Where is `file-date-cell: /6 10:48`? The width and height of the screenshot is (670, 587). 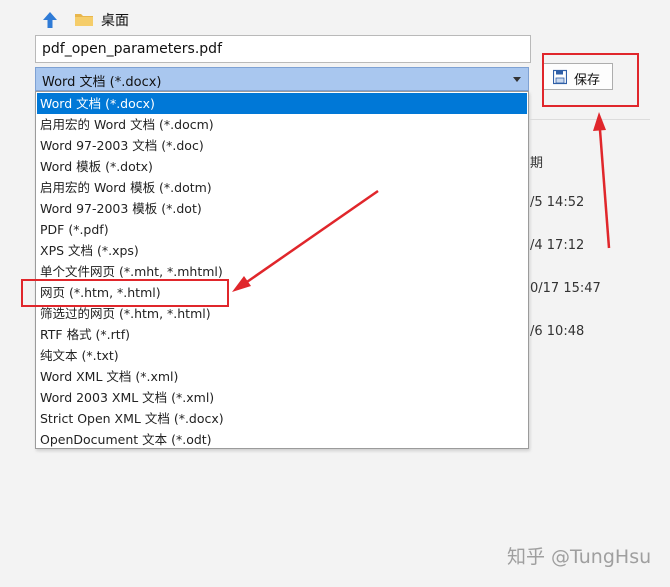
file-date-cell: /6 10:48 is located at coordinates (557, 331).